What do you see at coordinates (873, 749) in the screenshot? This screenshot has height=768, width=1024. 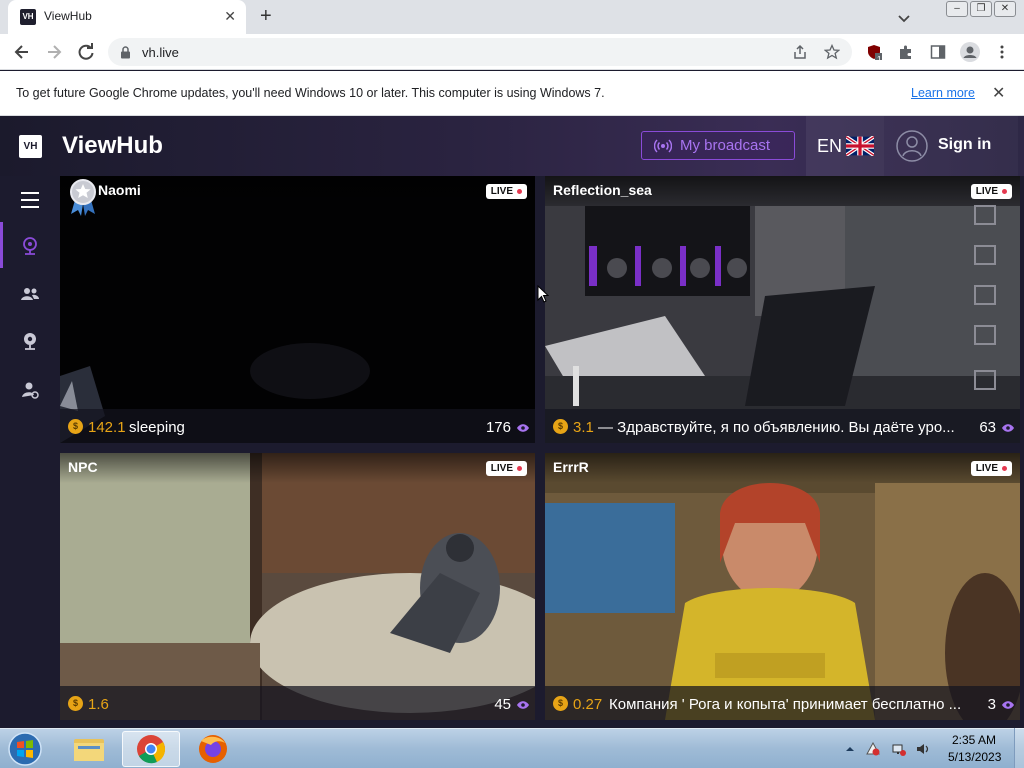 I see `action-center-icon` at bounding box center [873, 749].